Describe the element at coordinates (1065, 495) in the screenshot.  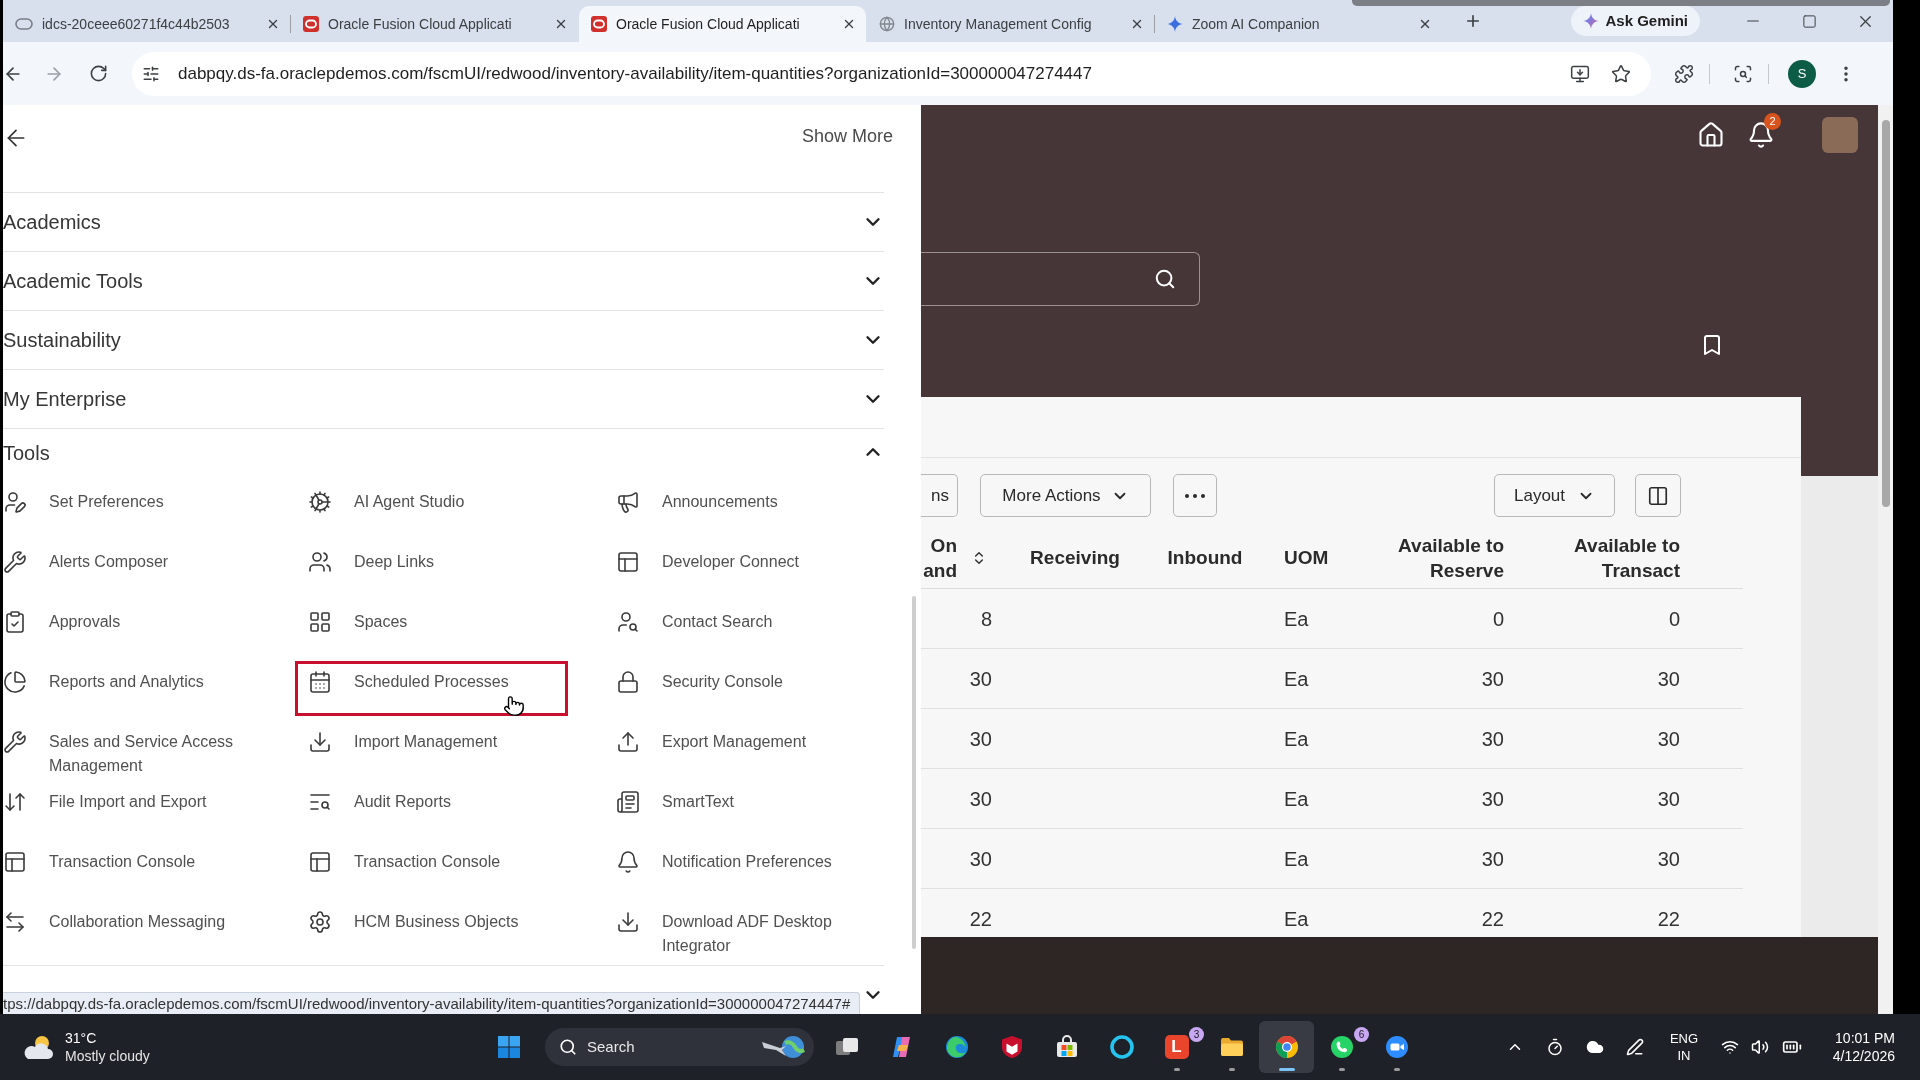
I see `more-actions-button: More Actions` at that location.